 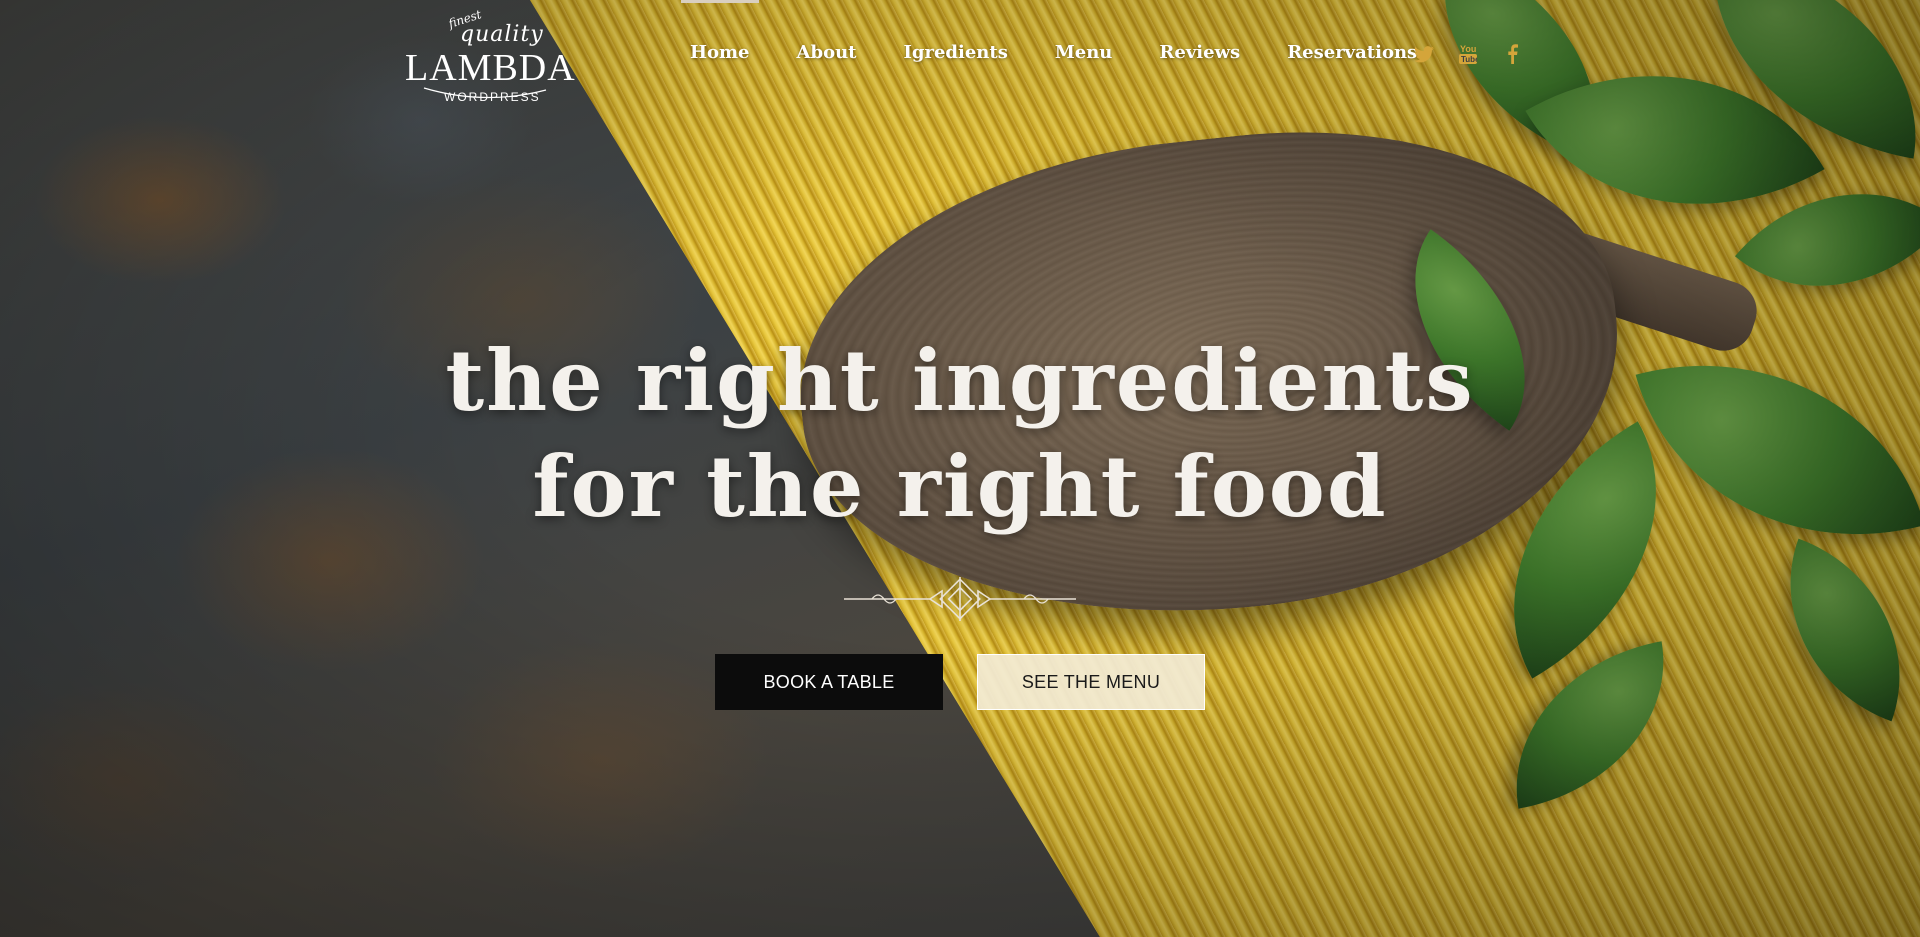 I want to click on svg-text: Tube, so click(x=1469, y=59).